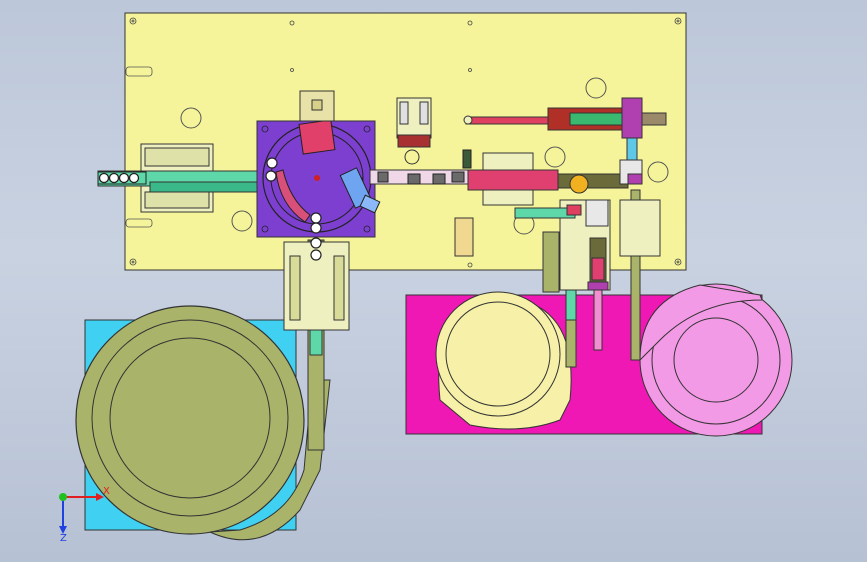 The image size is (867, 562). Describe the element at coordinates (106, 491) in the screenshot. I see `x-axis-label: X` at that location.